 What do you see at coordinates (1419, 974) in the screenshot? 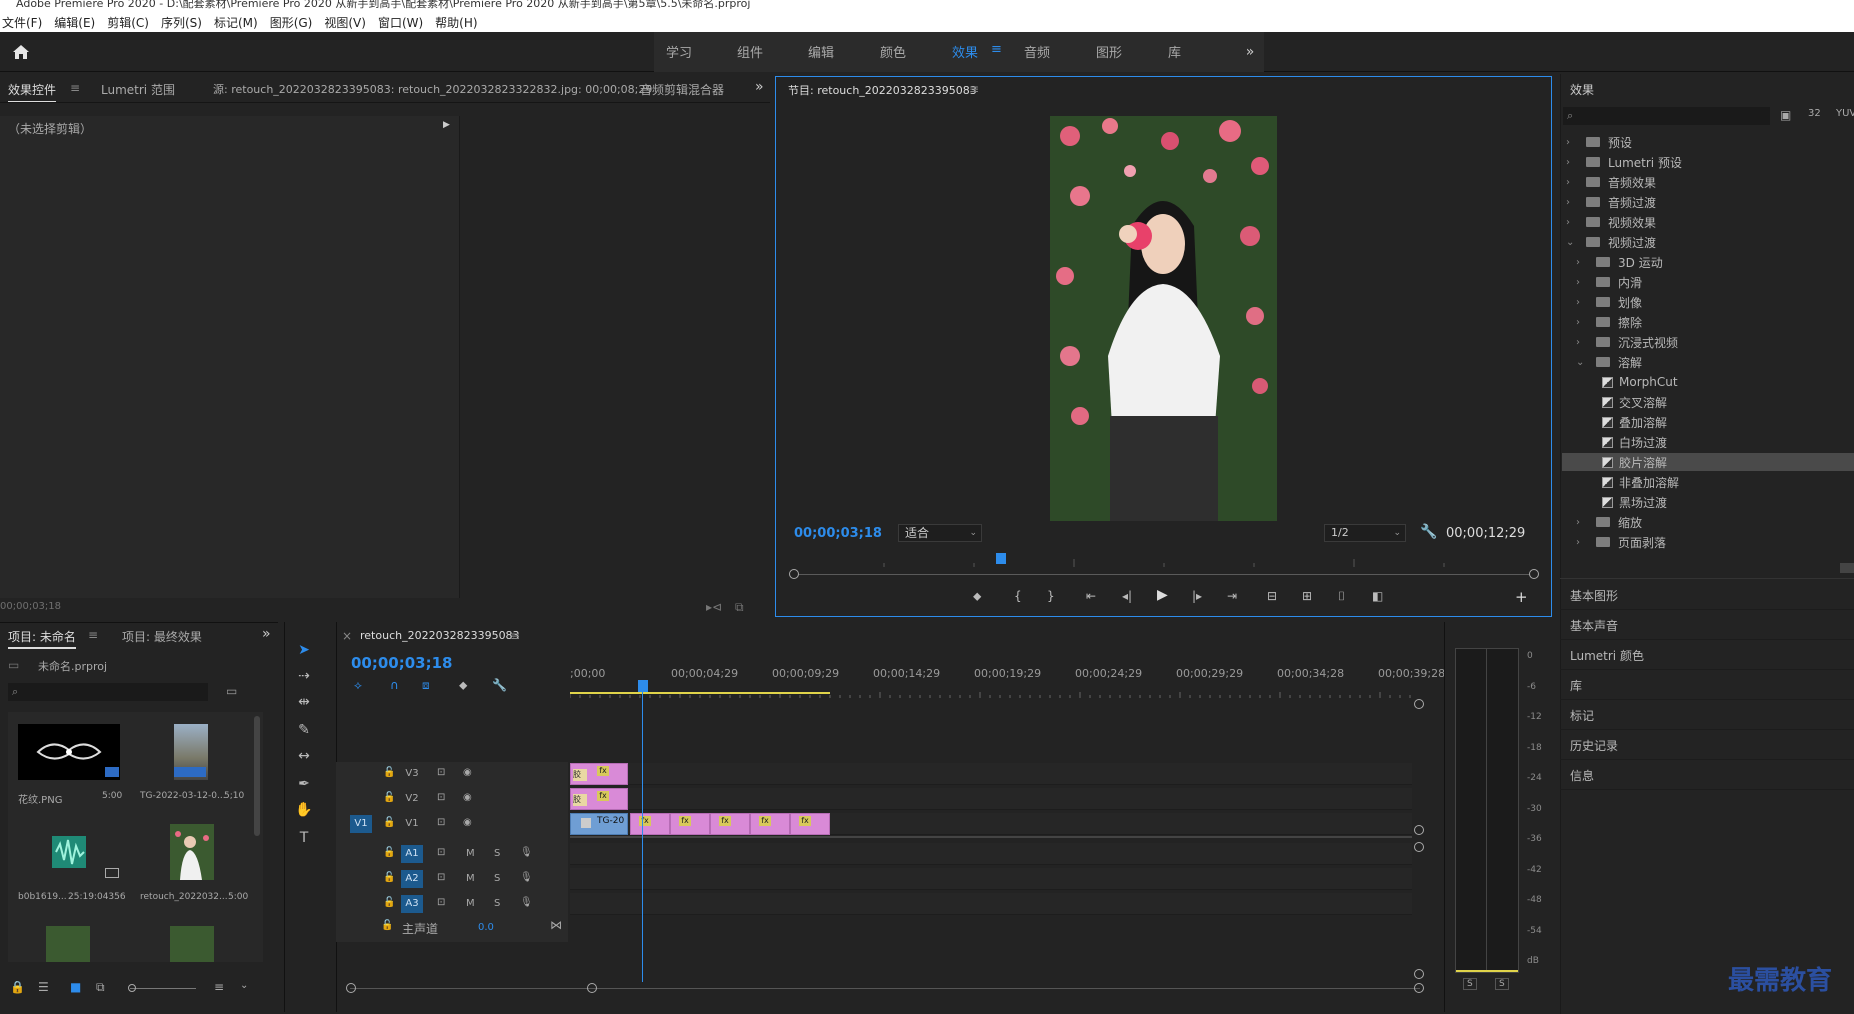
I see `audio-vscroll-bottom` at bounding box center [1419, 974].